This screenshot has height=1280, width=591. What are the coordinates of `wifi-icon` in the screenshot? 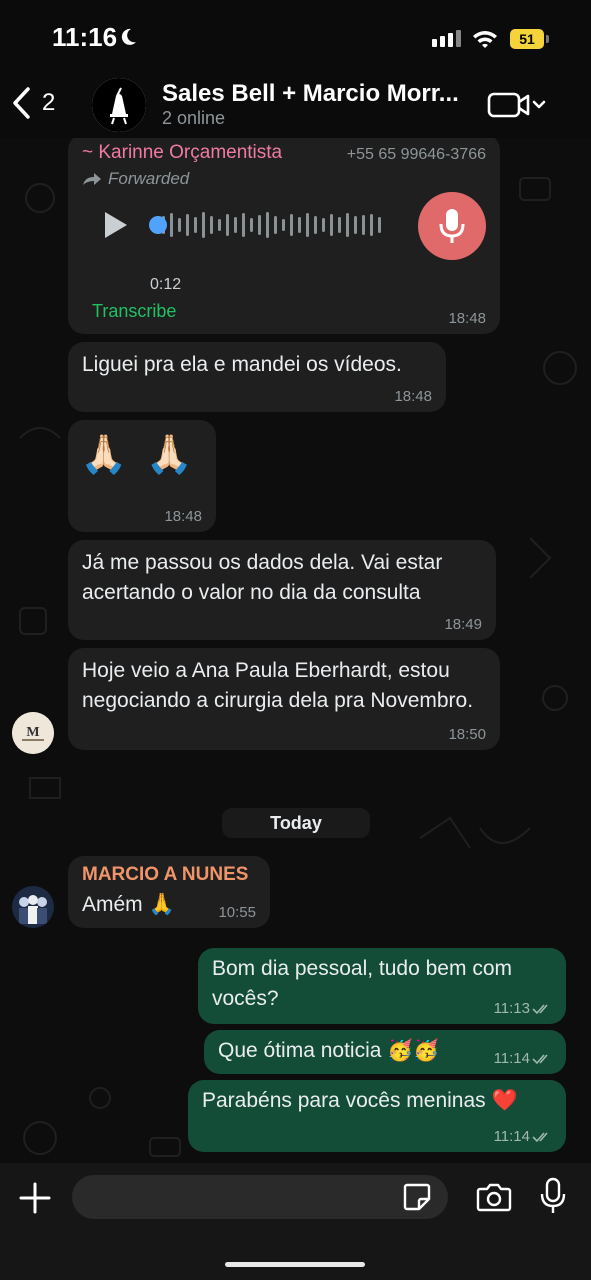 It's located at (485, 39).